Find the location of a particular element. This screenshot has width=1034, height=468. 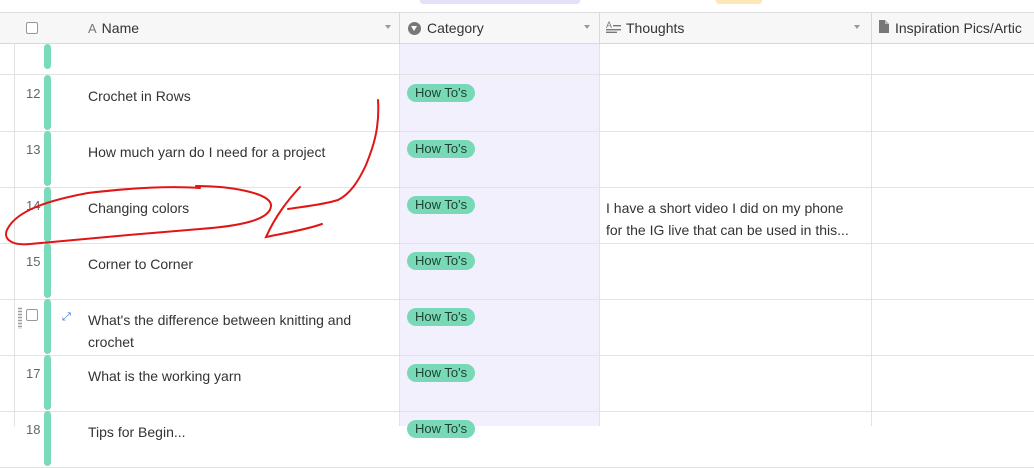

name-line: crochet is located at coordinates (111, 342).